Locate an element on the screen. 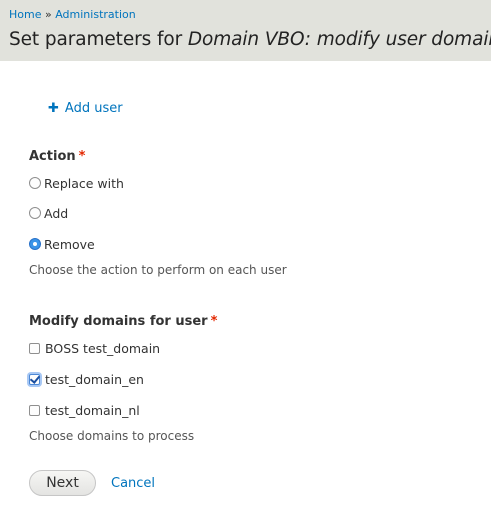  page-title-prefix: Set parameters for is located at coordinates (98, 39).